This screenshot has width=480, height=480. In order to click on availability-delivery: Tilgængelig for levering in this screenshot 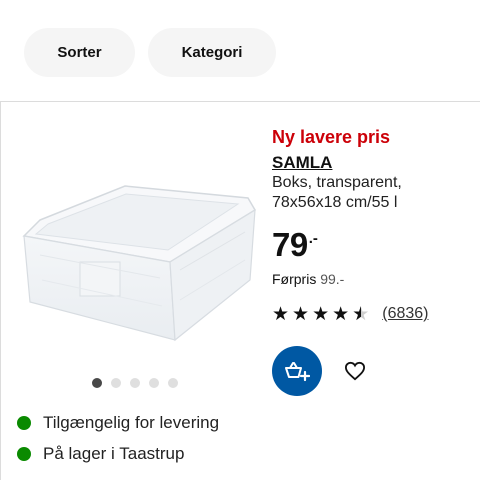, I will do `click(118, 423)`.